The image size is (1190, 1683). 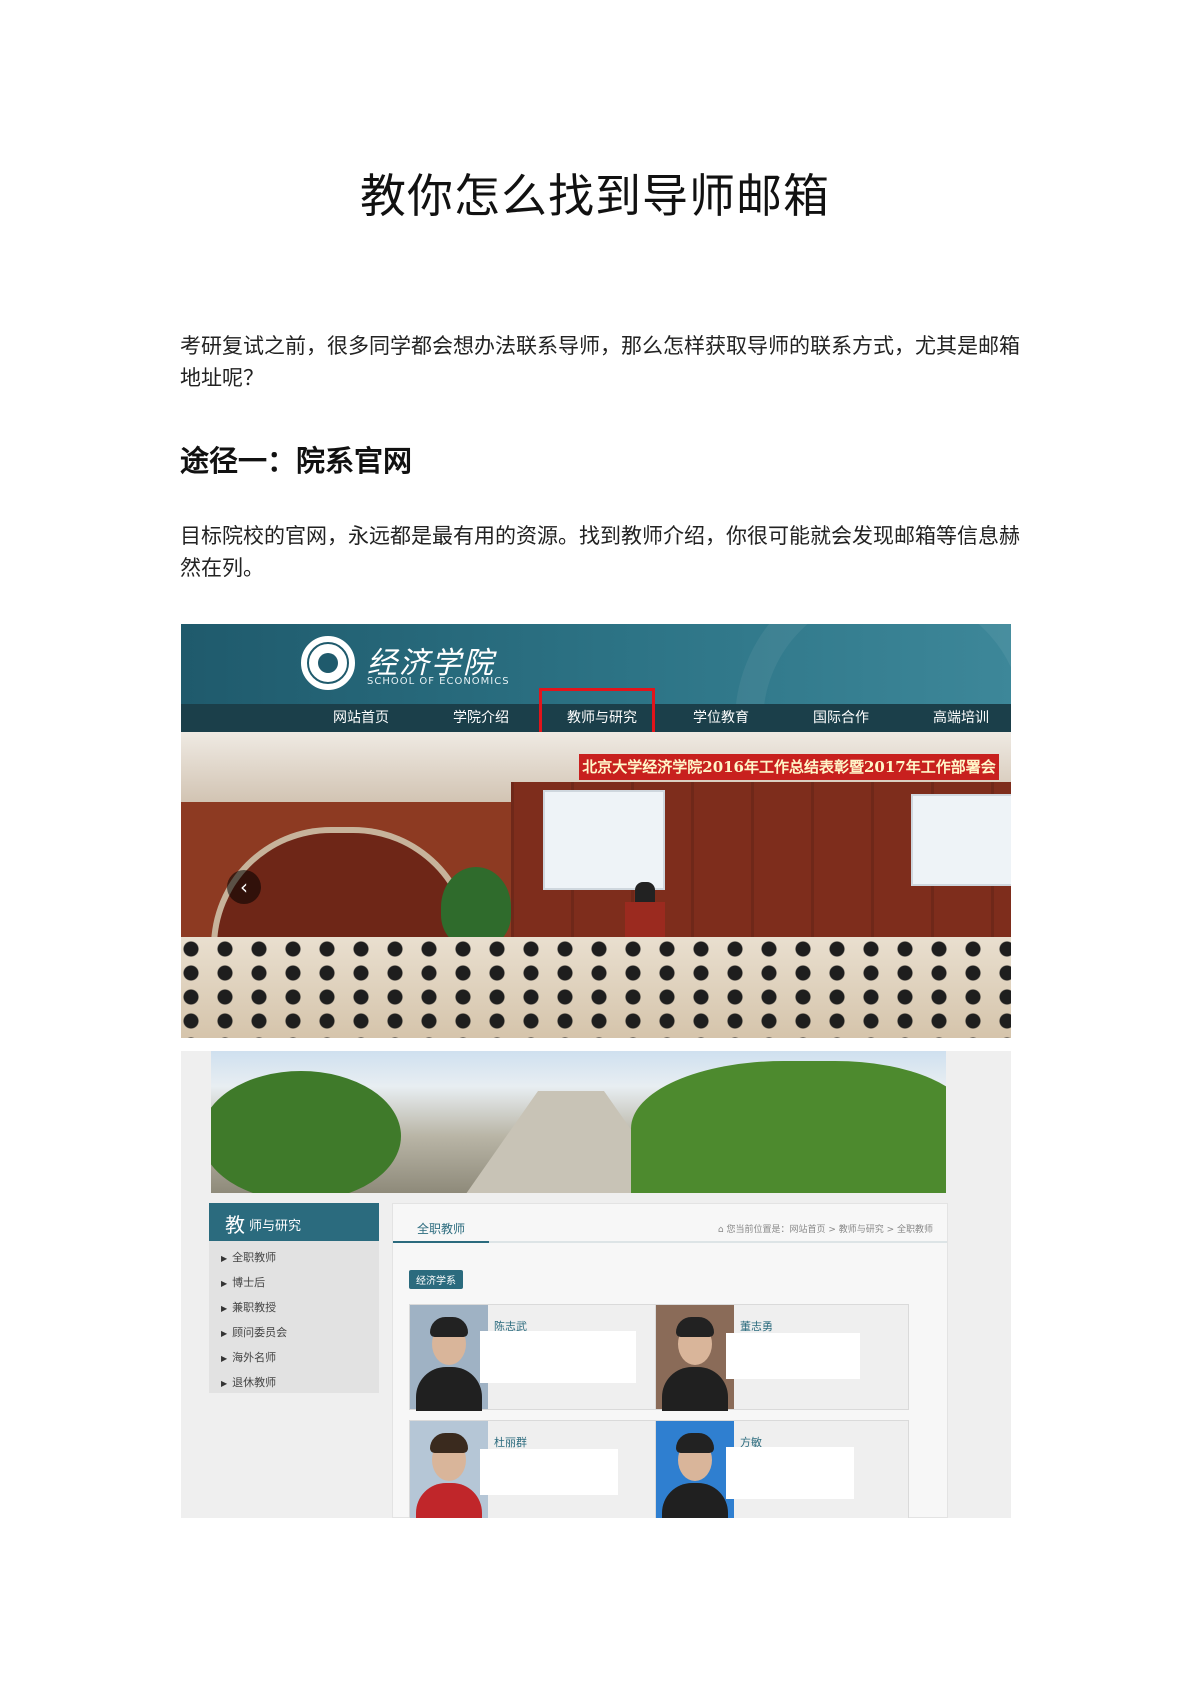 I want to click on sidebar-item-advisory: ▶ 顾问委员会, so click(x=254, y=1332).